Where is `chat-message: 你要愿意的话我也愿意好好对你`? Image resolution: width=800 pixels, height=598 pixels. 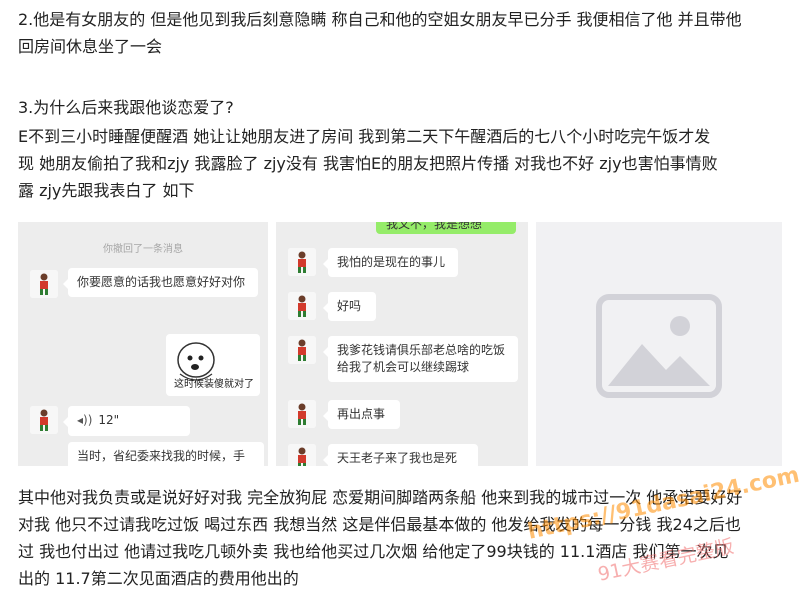 chat-message: 你要愿意的话我也愿意好好对你 is located at coordinates (160, 282).